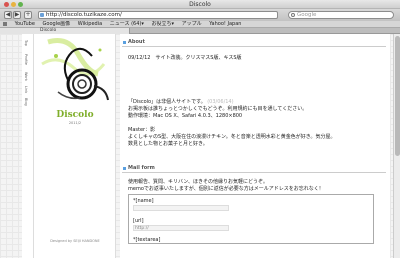  What do you see at coordinates (8, 15) in the screenshot?
I see `back-button: ◀` at bounding box center [8, 15].